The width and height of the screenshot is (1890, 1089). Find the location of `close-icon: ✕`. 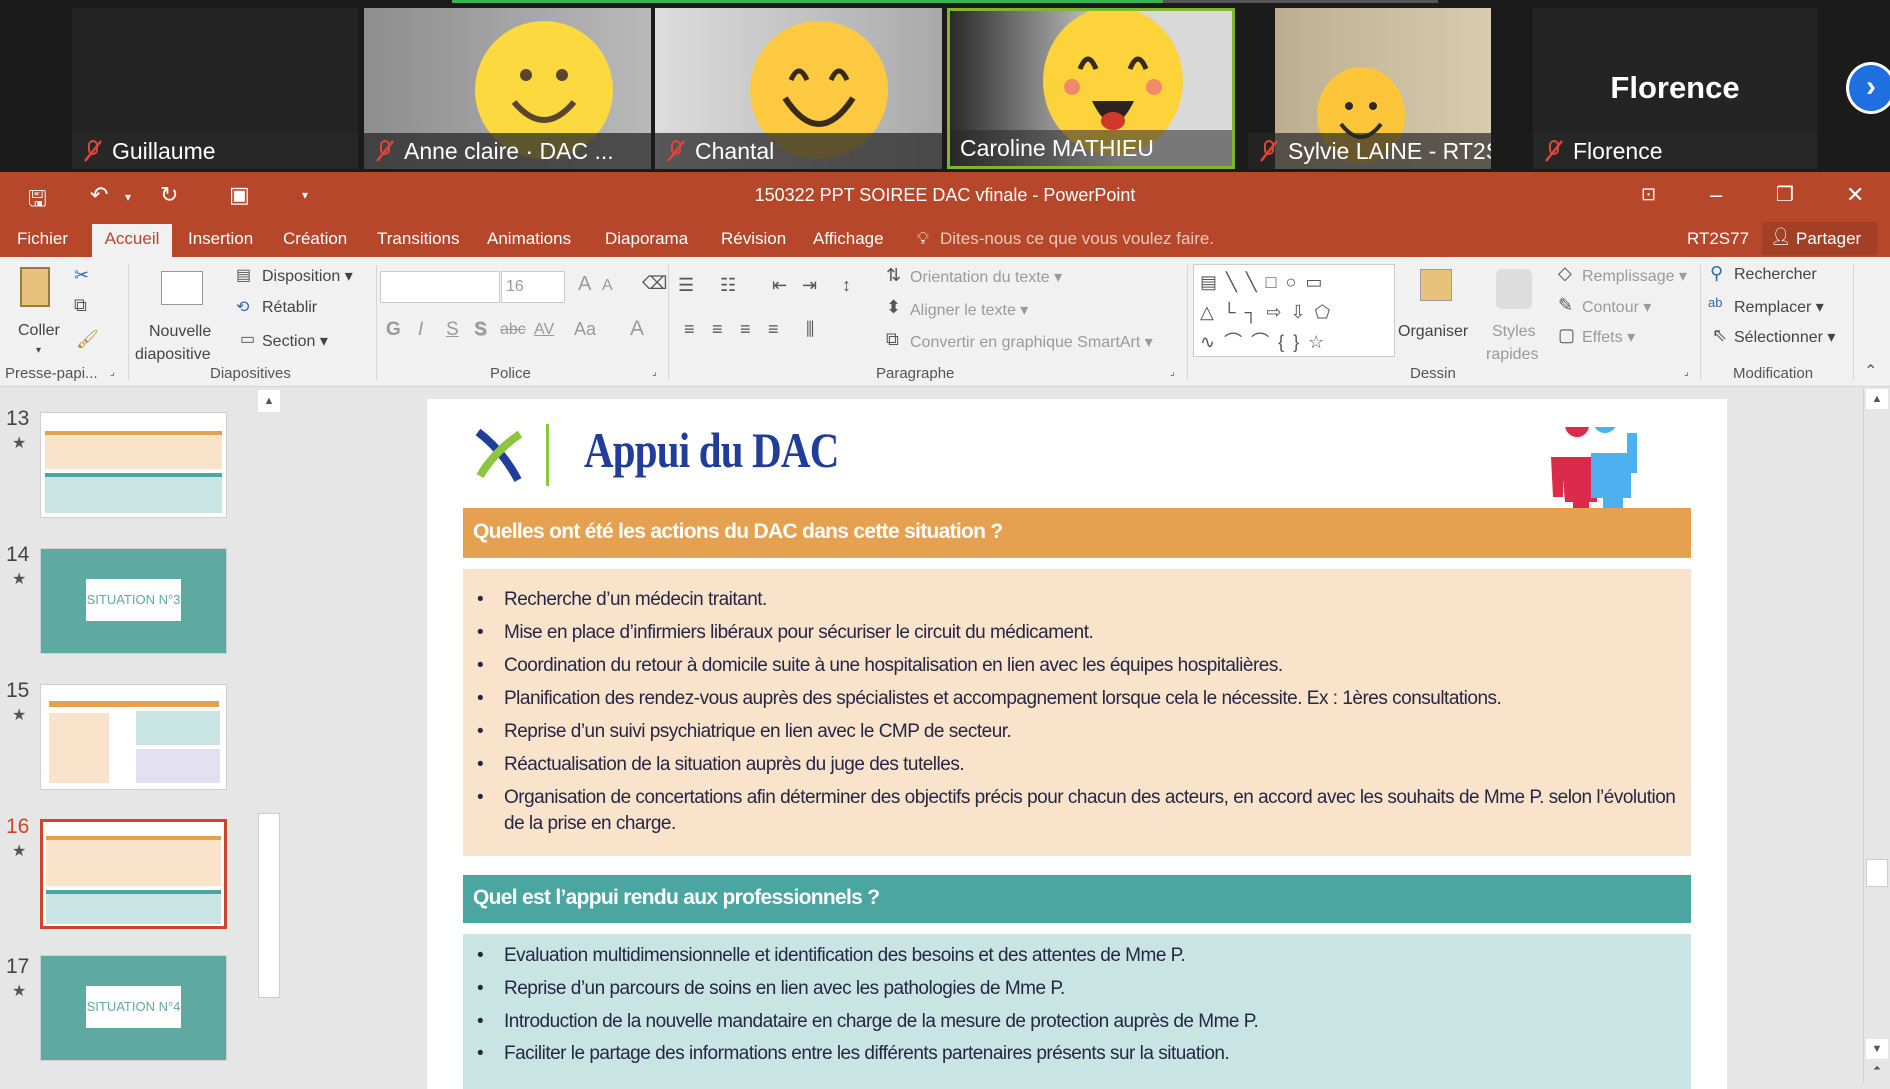

close-icon: ✕ is located at coordinates (1855, 195).